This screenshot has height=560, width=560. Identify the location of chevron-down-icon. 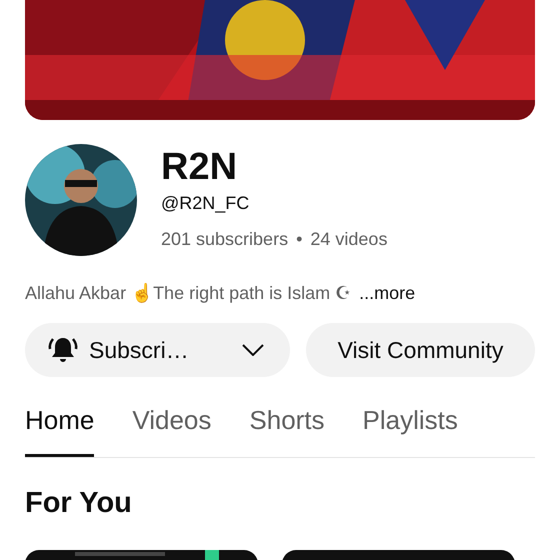
(253, 350).